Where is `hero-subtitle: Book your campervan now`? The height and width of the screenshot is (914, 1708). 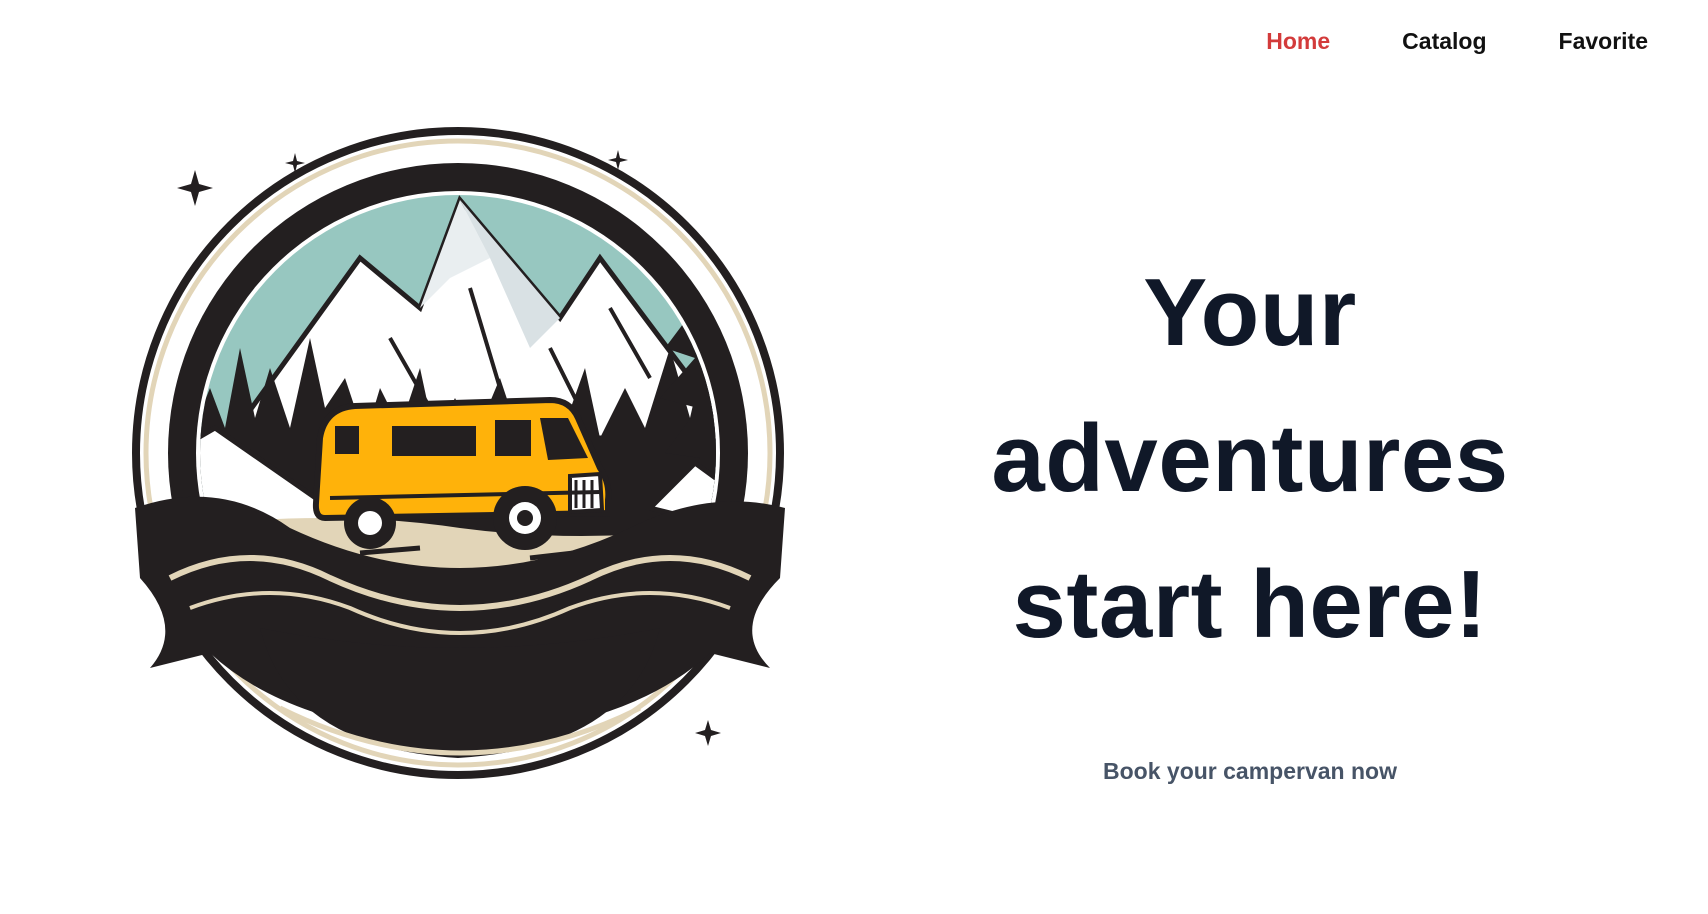
hero-subtitle: Book your campervan now is located at coordinates (1250, 771).